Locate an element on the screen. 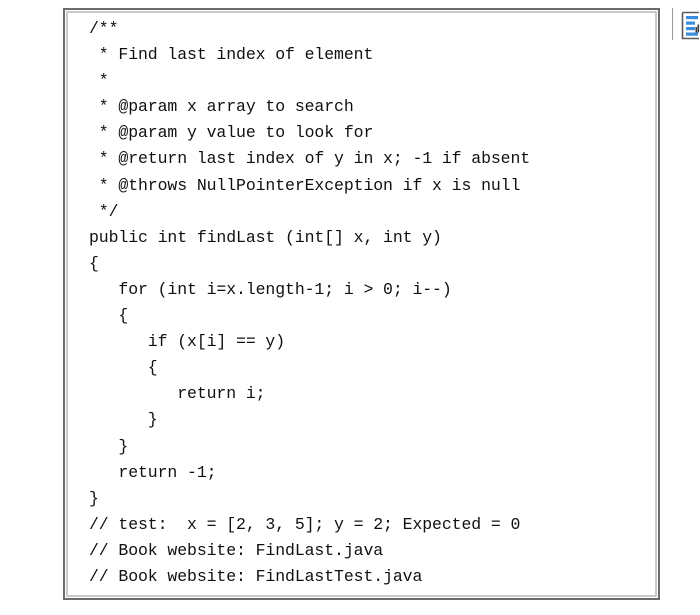 This screenshot has width=700, height=615. code-line: // Book website: FindLast.java is located at coordinates (236, 550).